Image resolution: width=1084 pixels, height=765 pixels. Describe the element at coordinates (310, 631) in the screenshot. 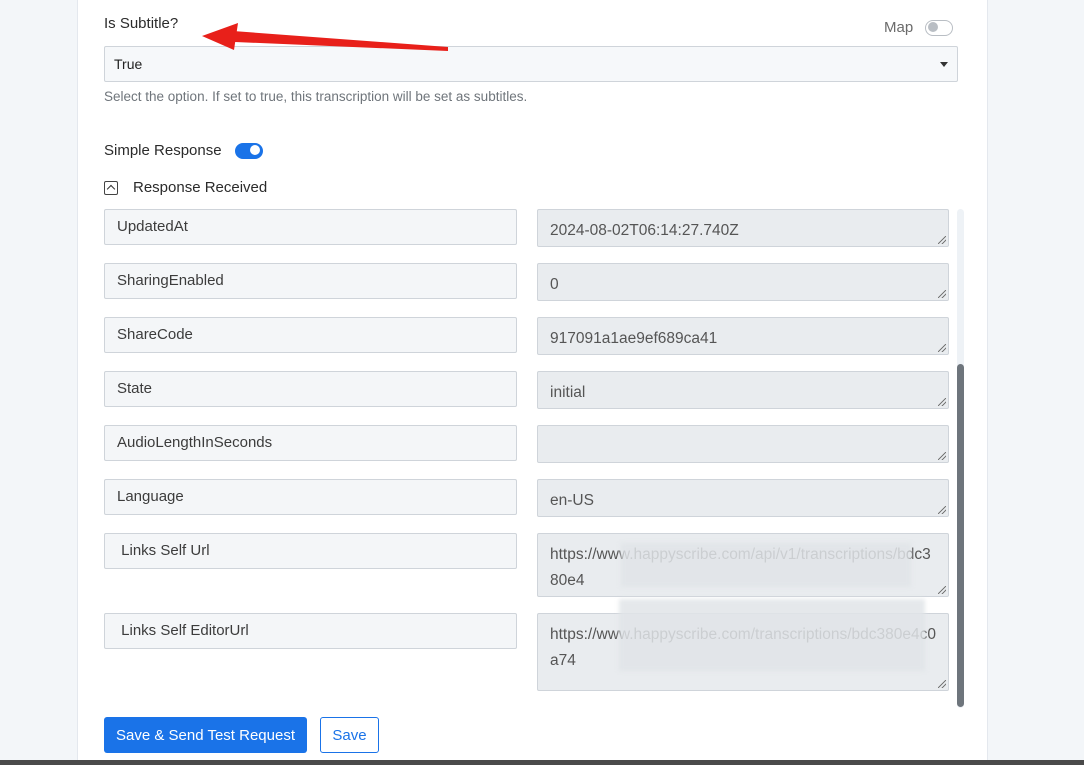

I see `response-key: Links Self EditorUrl` at that location.